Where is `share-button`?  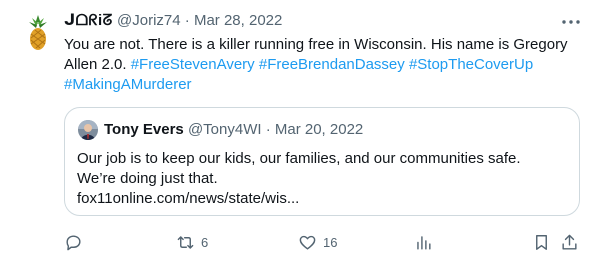
share-button is located at coordinates (569, 242).